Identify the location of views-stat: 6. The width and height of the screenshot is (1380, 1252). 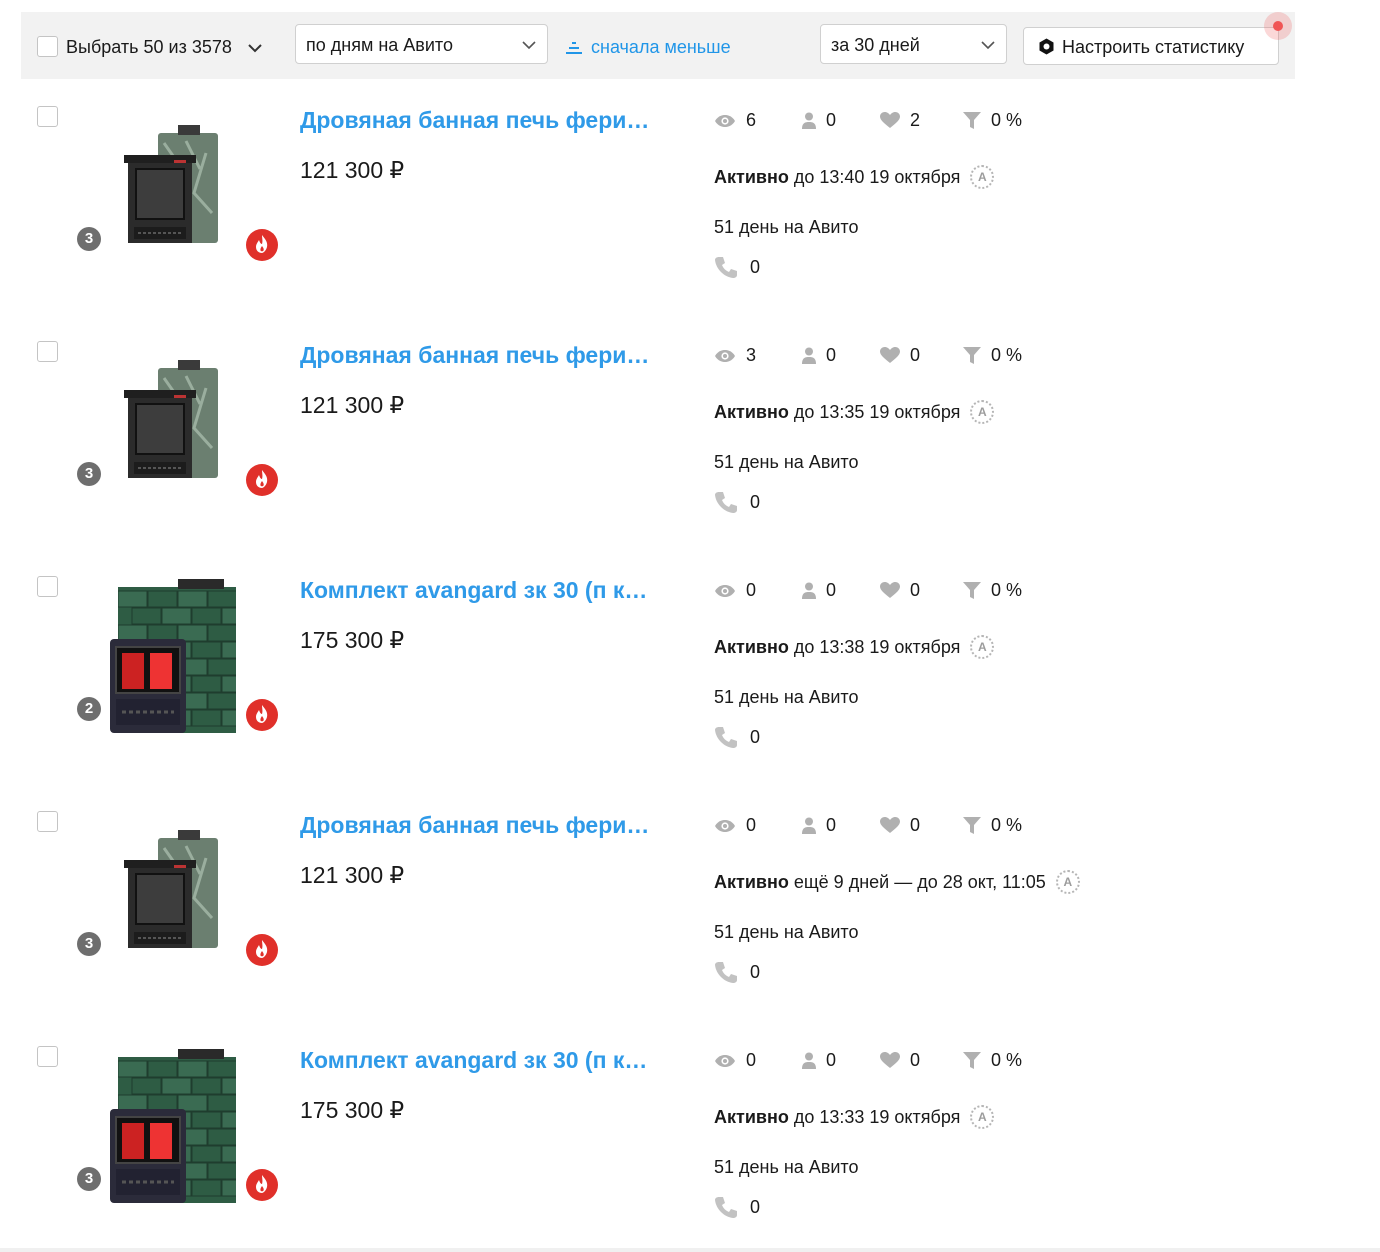
(735, 120).